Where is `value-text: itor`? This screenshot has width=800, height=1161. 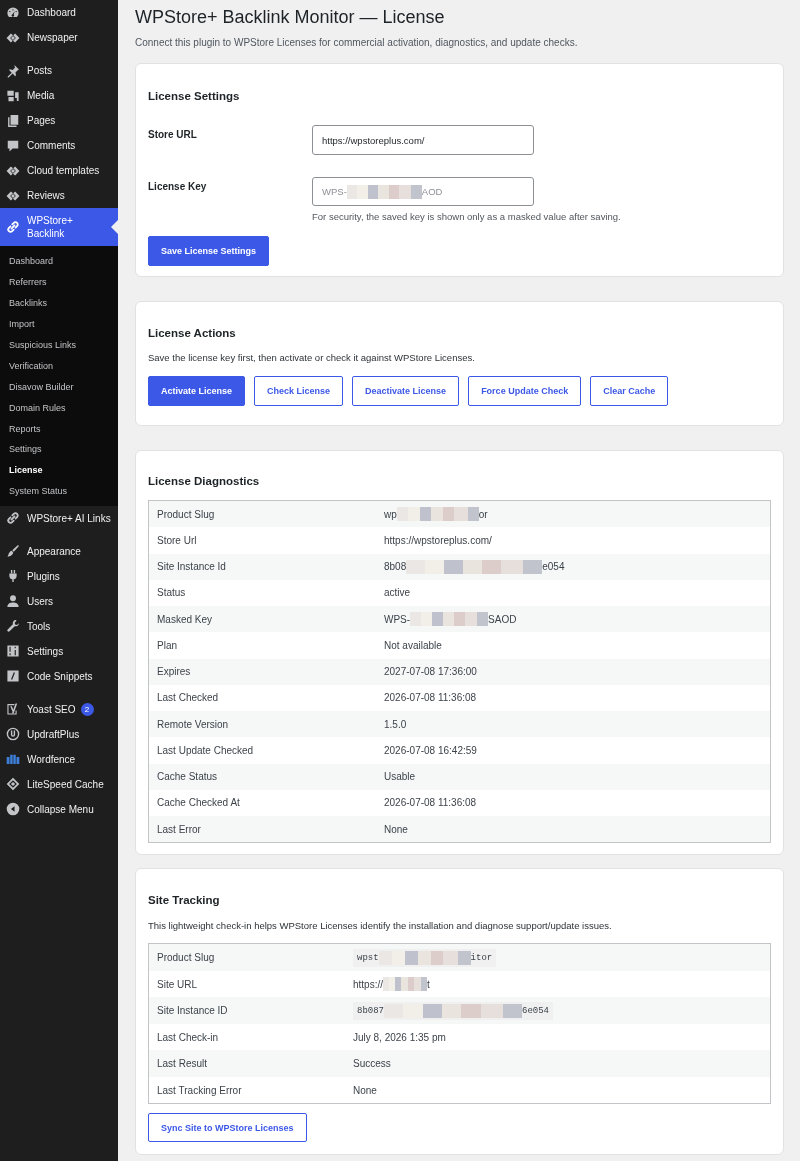 value-text: itor is located at coordinates (481, 957).